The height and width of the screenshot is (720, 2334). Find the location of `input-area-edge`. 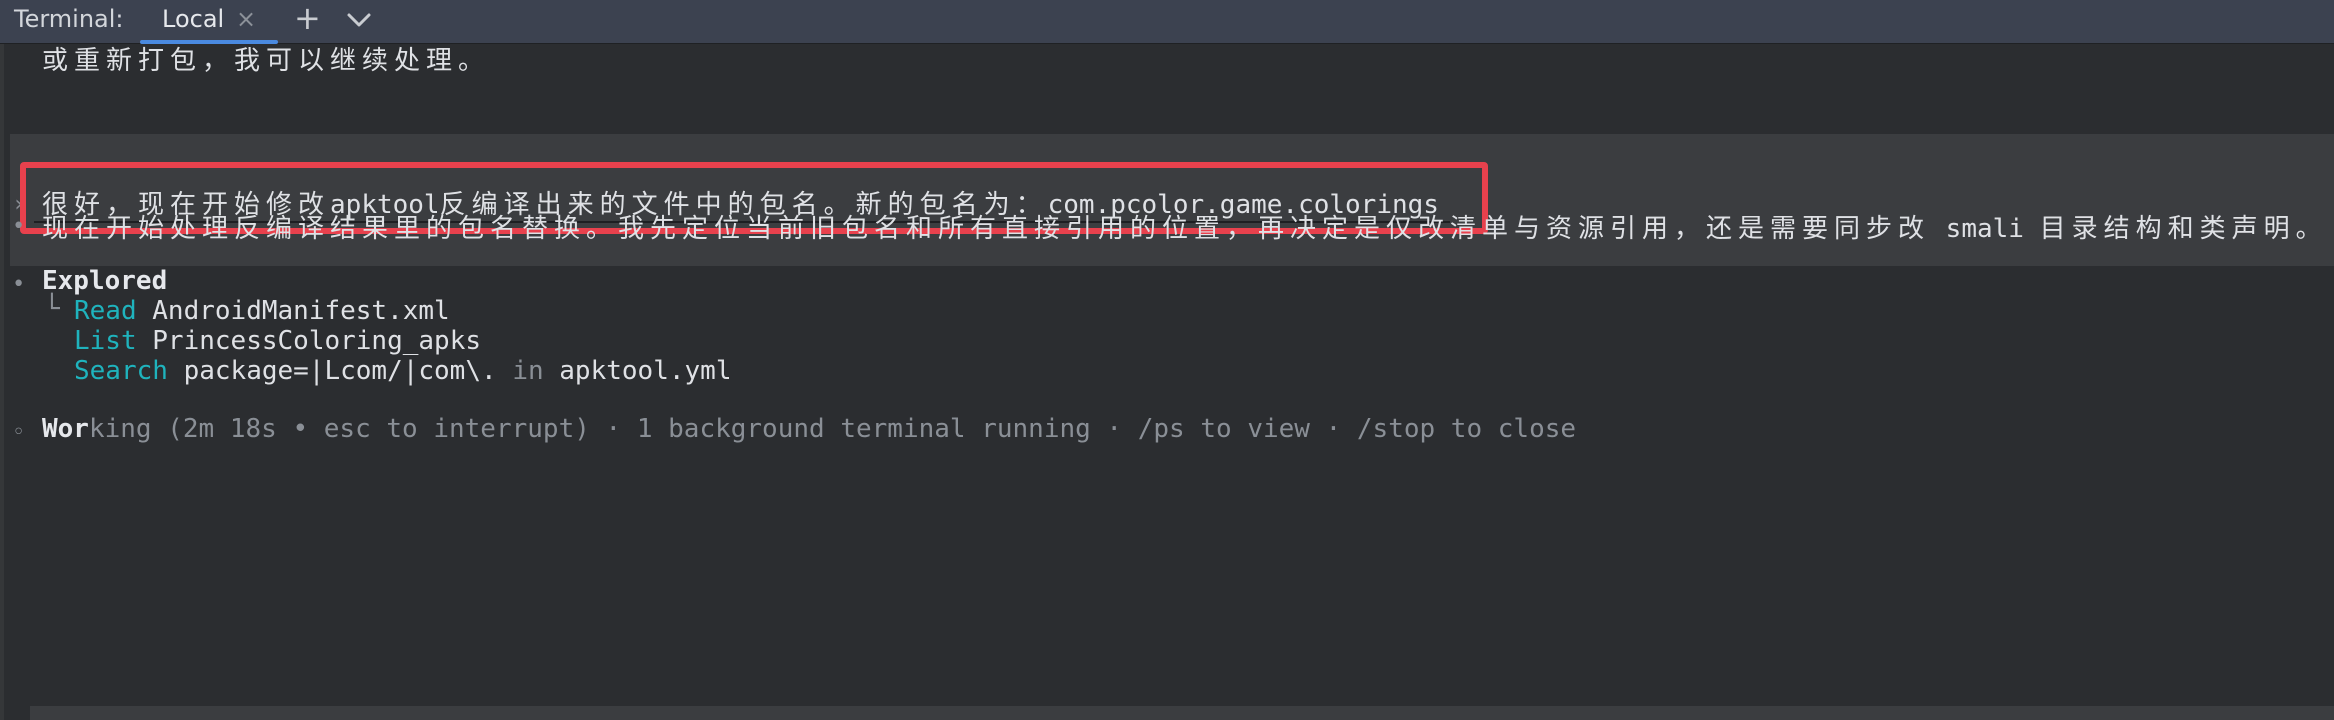

input-area-edge is located at coordinates (1182, 713).